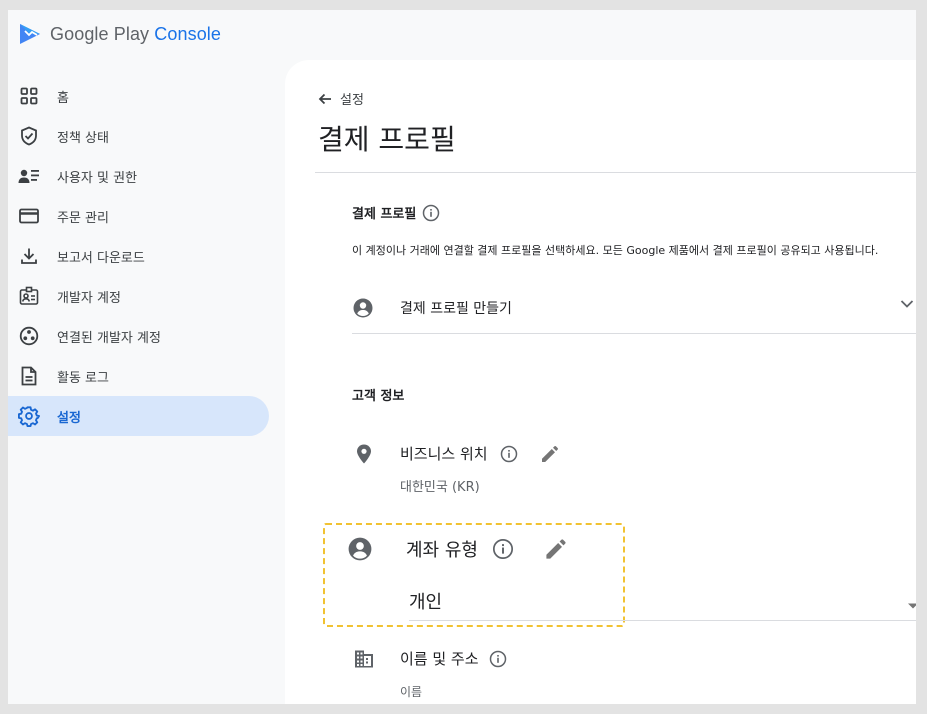 This screenshot has width=927, height=714. I want to click on sidebar-item-users-permissions: 사용자 및 권한, so click(138, 176).